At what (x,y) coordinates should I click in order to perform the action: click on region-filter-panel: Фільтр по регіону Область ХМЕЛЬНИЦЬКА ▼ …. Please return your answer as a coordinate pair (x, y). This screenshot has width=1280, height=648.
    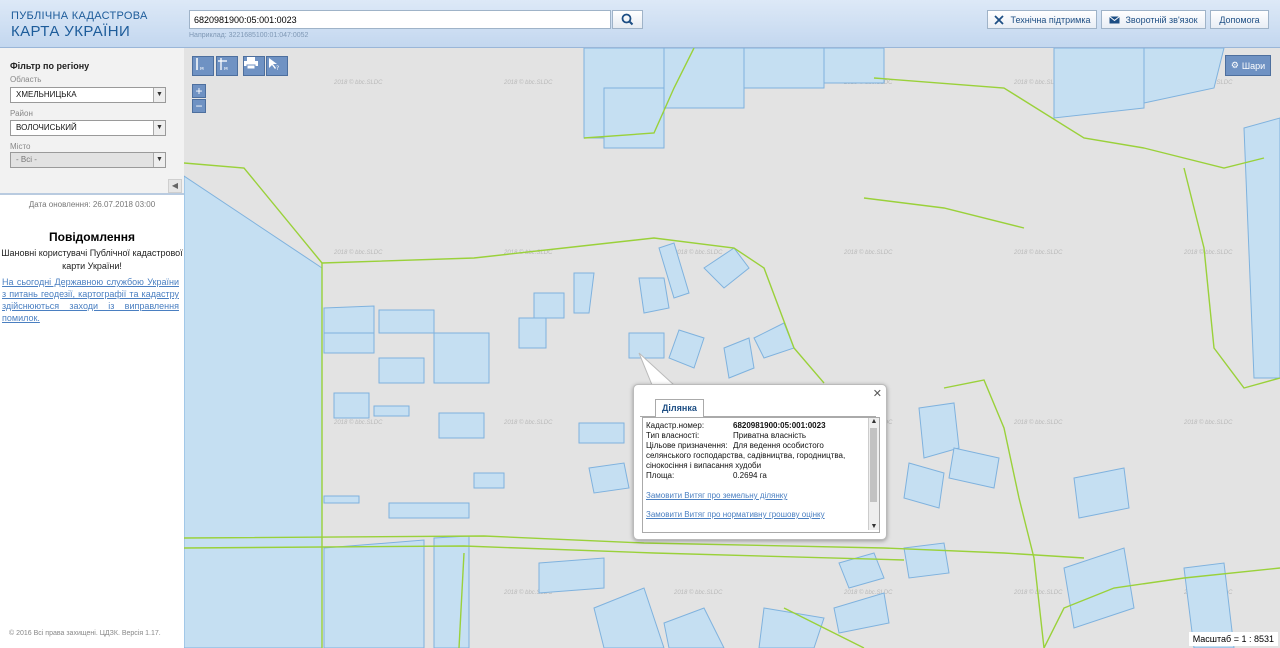
    Looking at the image, I should click on (92, 121).